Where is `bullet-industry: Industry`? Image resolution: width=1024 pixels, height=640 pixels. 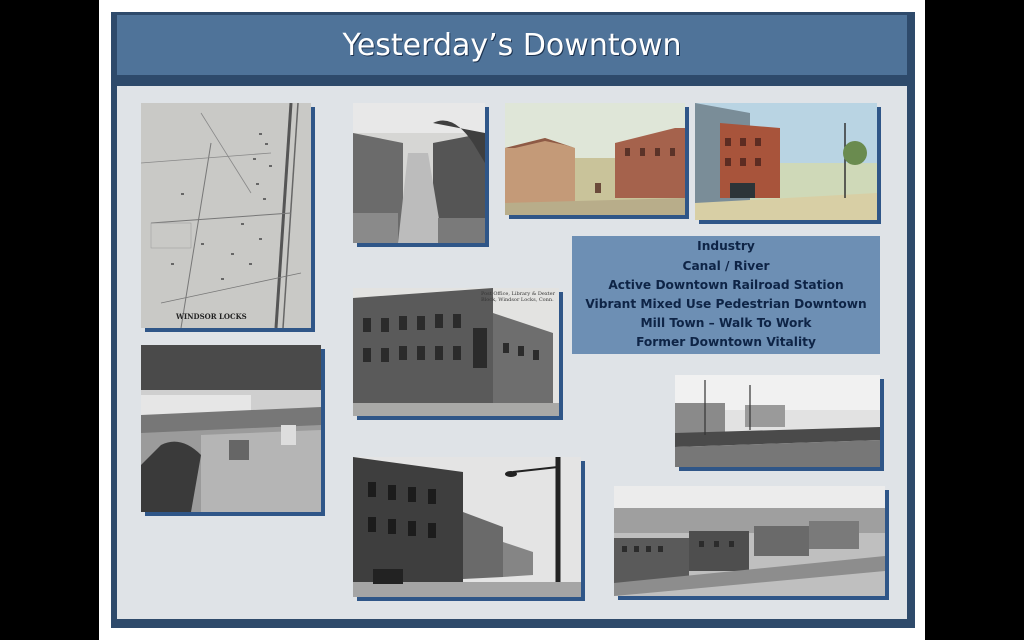 bullet-industry: Industry is located at coordinates (726, 246).